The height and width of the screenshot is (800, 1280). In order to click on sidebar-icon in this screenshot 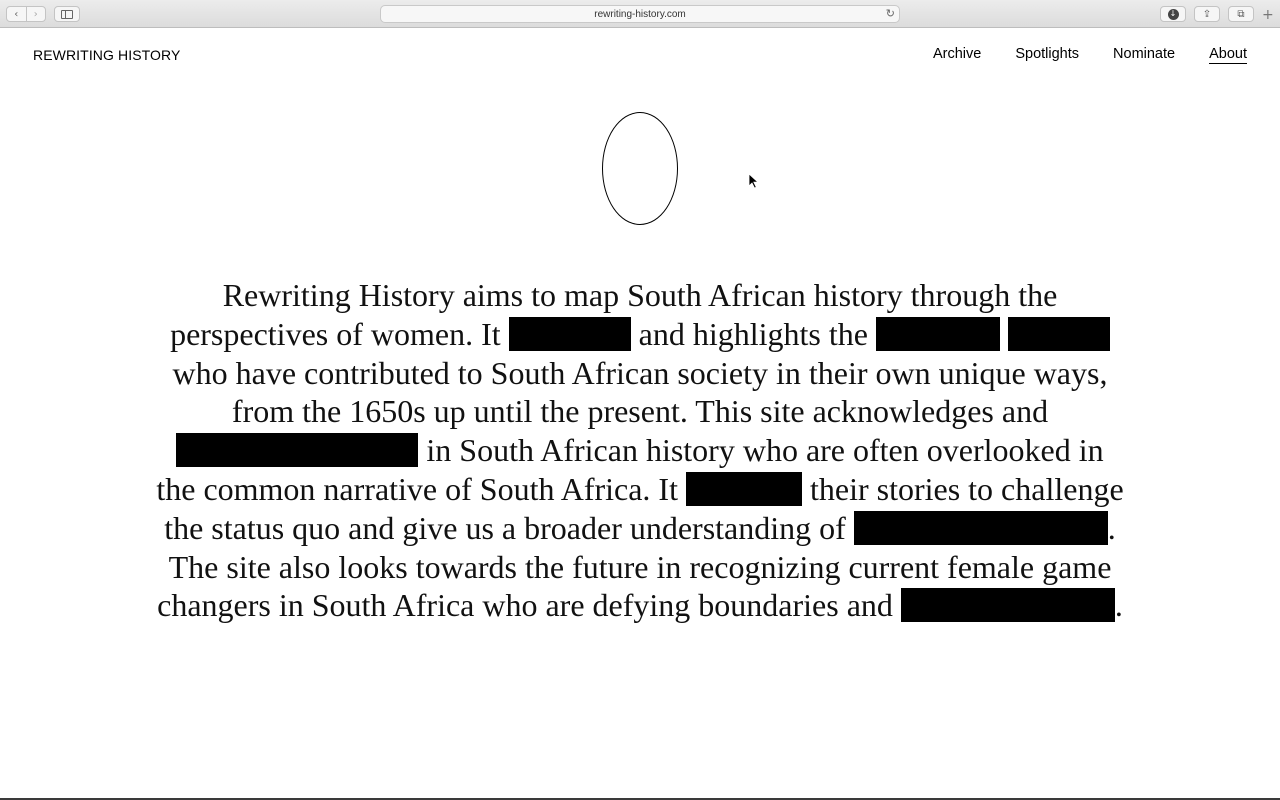, I will do `click(67, 14)`.